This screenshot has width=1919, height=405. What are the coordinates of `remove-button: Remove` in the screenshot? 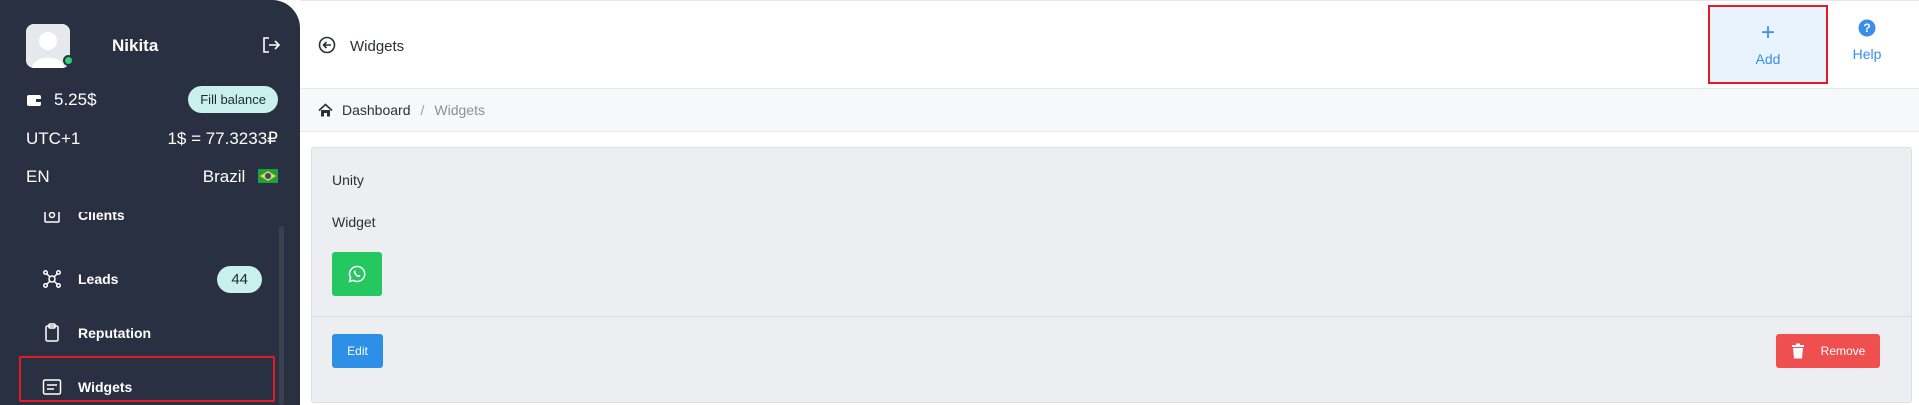 It's located at (1828, 351).